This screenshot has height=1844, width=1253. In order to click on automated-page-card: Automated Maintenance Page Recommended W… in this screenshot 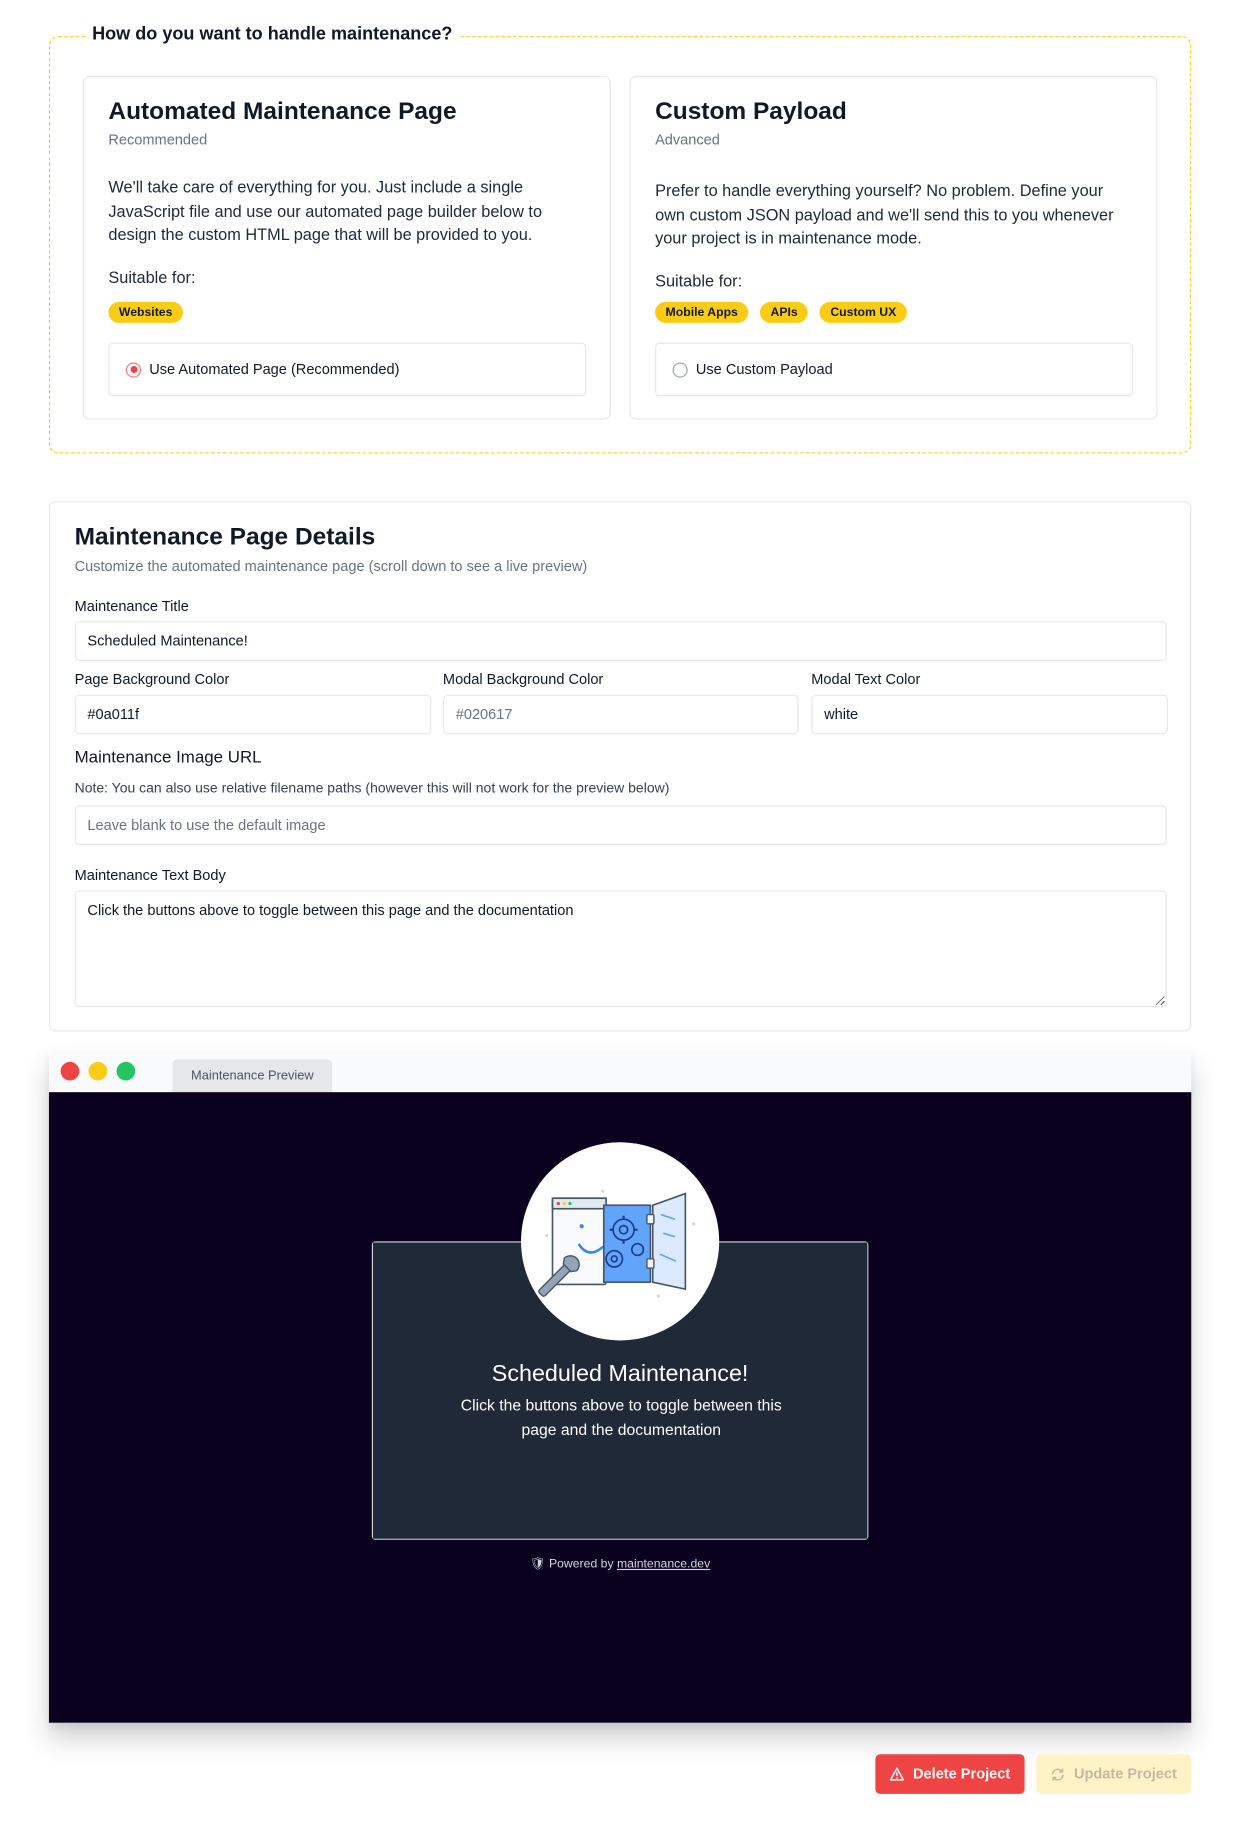, I will do `click(346, 247)`.